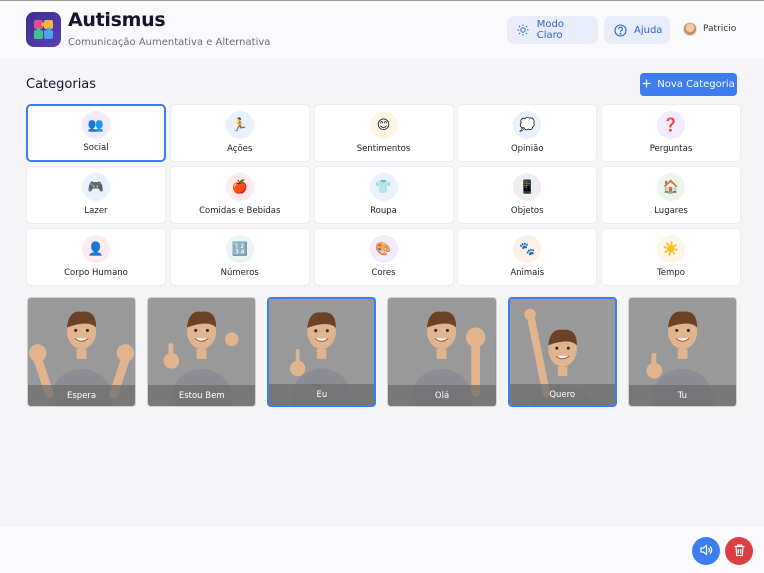  Describe the element at coordinates (671, 187) in the screenshot. I see `house-icon: 🏠` at that location.